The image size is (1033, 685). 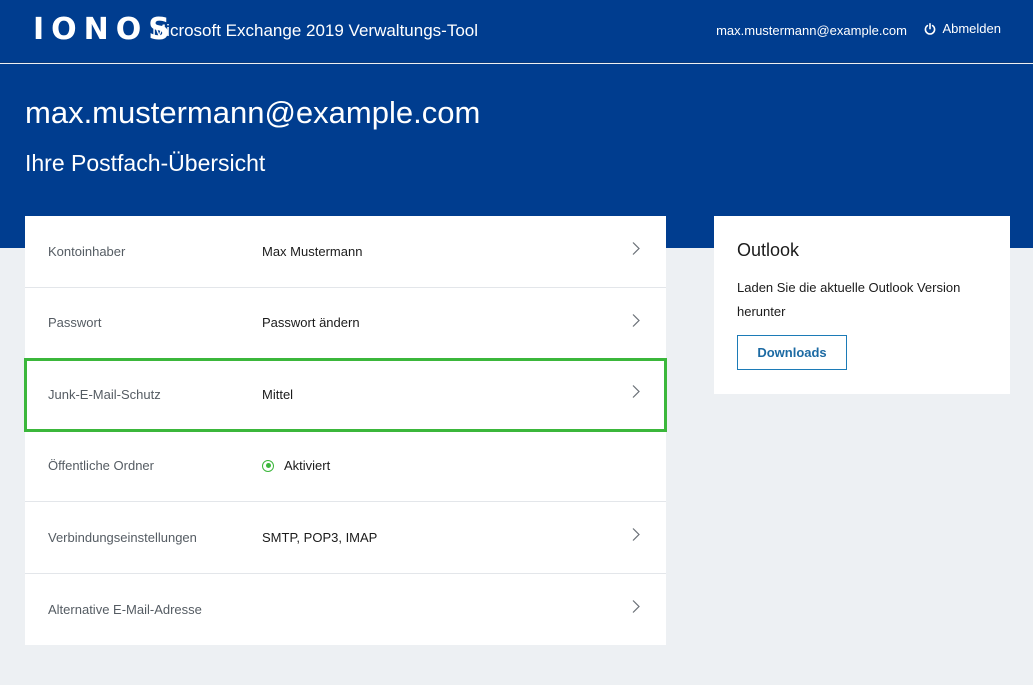 I want to click on row-value-text: Passwort ändern, so click(x=311, y=323).